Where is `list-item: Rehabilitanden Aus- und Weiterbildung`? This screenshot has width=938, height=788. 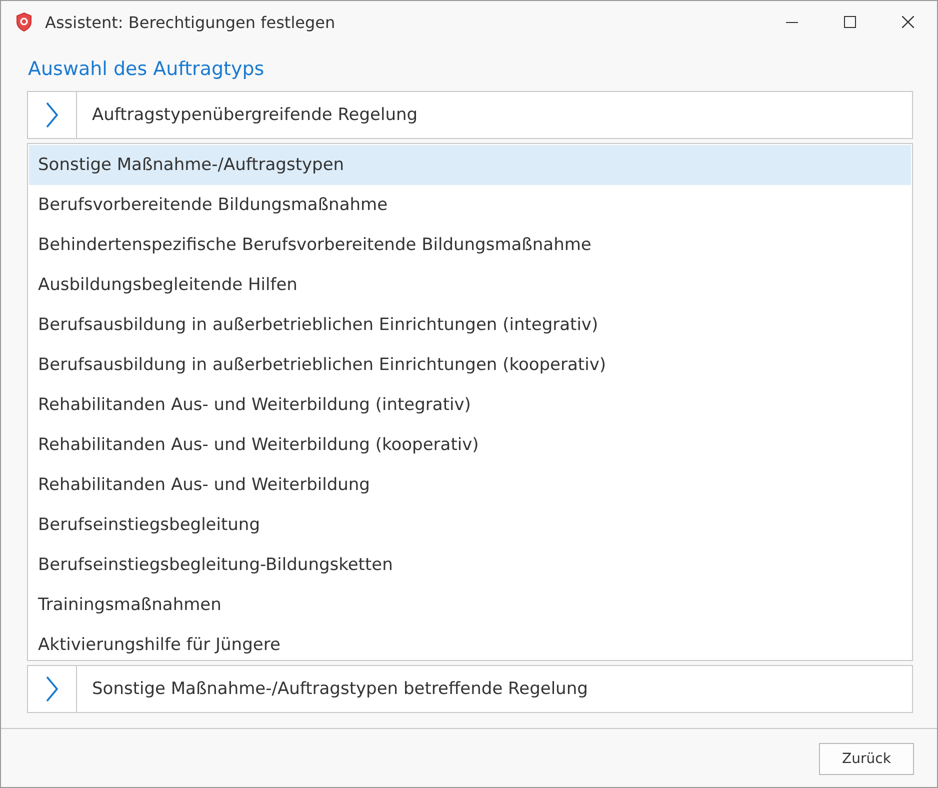
list-item: Rehabilitanden Aus- und Weiterbildung is located at coordinates (470, 485).